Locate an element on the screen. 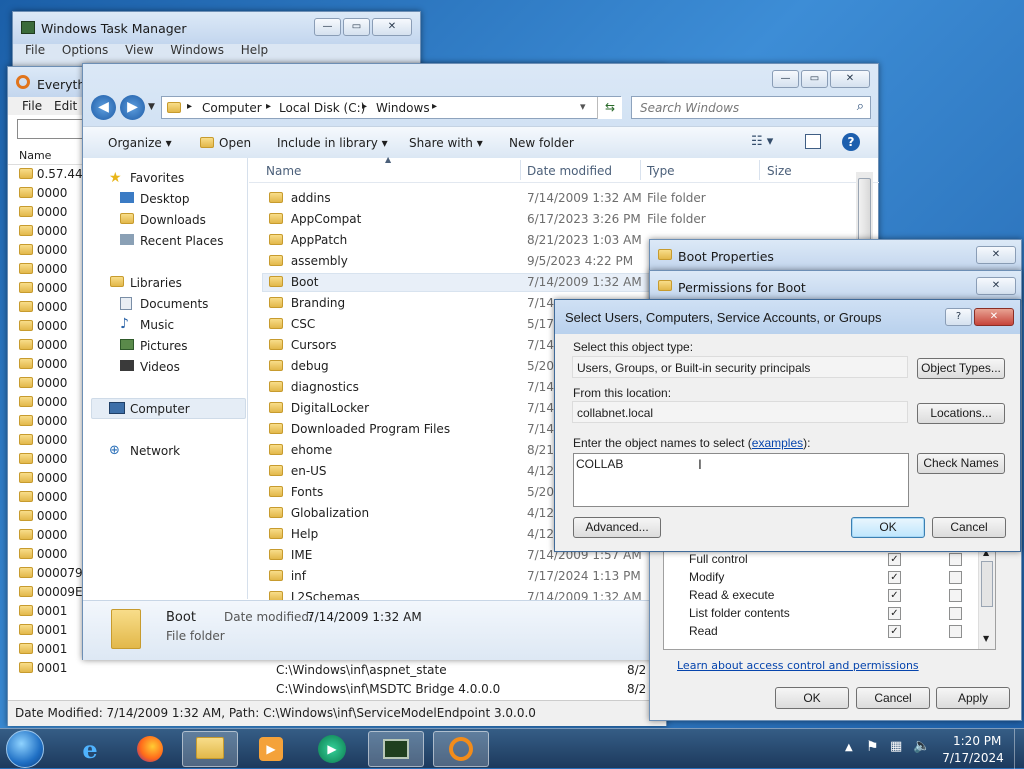 Image resolution: width=1024 pixels, height=769 pixels. preview-pane-icon is located at coordinates (813, 141).